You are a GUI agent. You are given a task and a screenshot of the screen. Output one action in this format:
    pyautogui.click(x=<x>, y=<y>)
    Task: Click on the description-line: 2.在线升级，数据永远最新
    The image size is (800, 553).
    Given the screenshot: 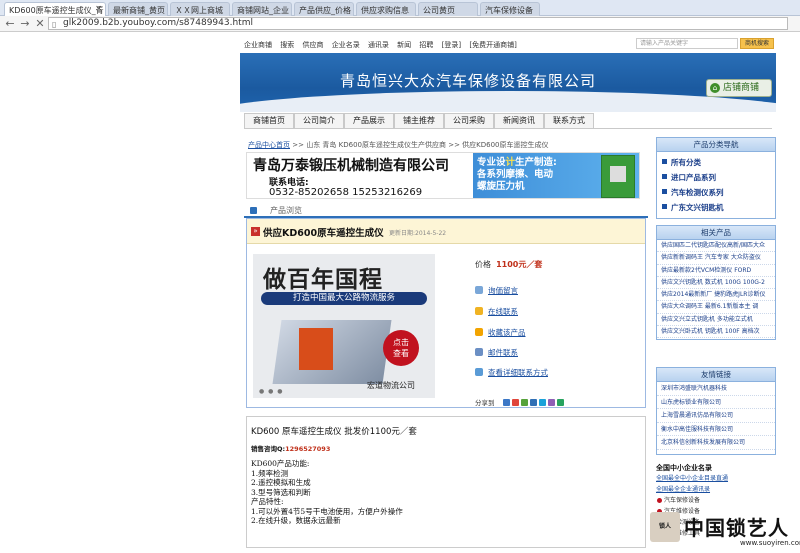 What is the action you would take?
    pyautogui.click(x=296, y=520)
    